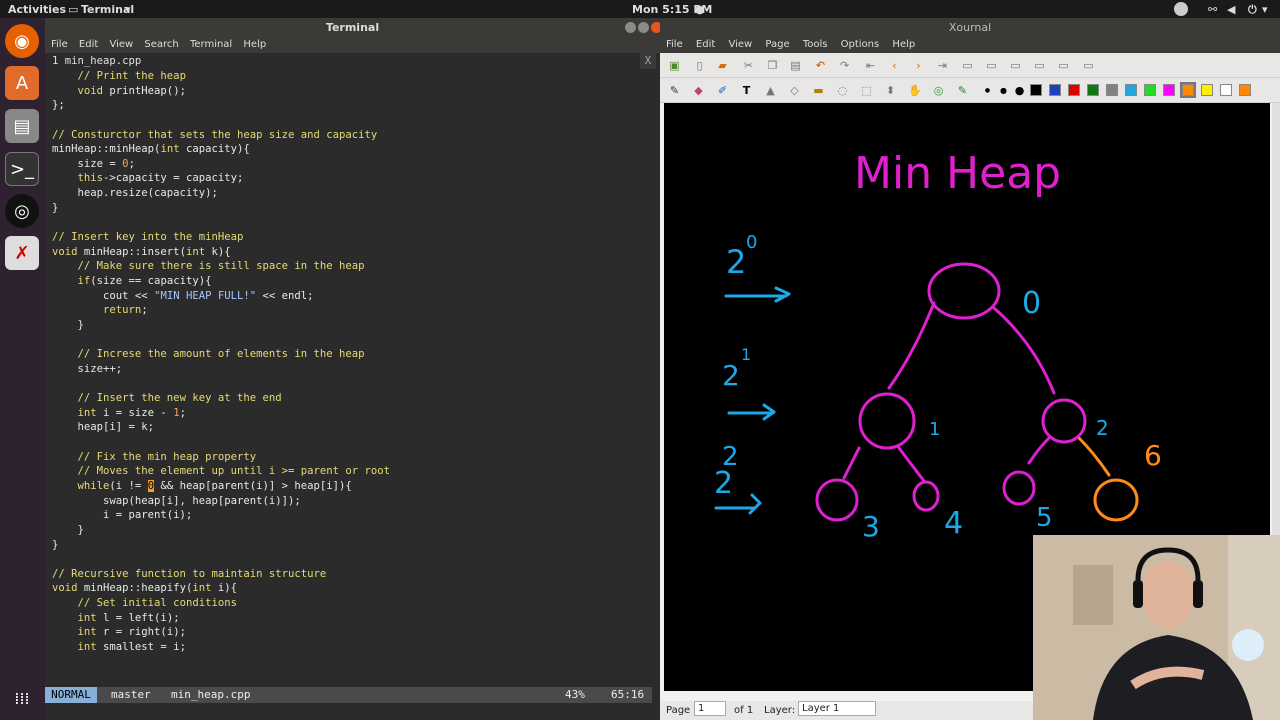 Image resolution: width=1280 pixels, height=720 pixels. I want to click on hand-icon: ✋, so click(915, 90).